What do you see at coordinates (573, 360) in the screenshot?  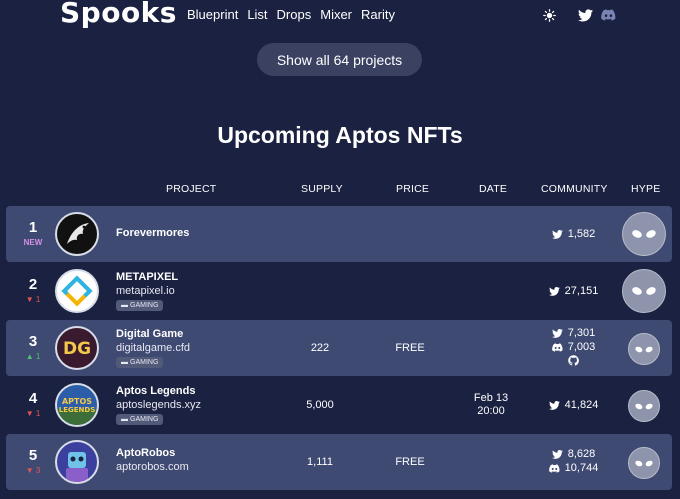 I see `github-icon` at bounding box center [573, 360].